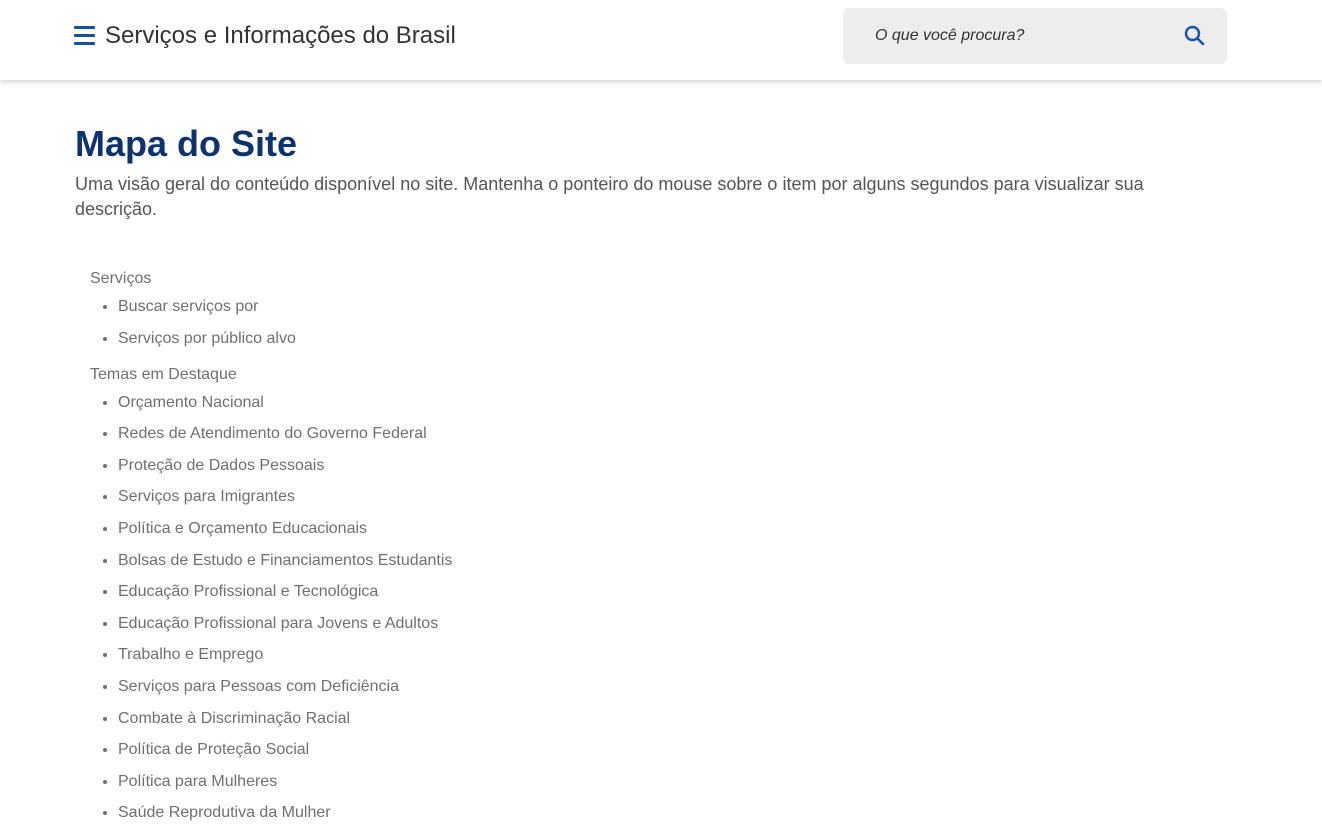  I want to click on list-item: Política para Mulheres, so click(671, 782).